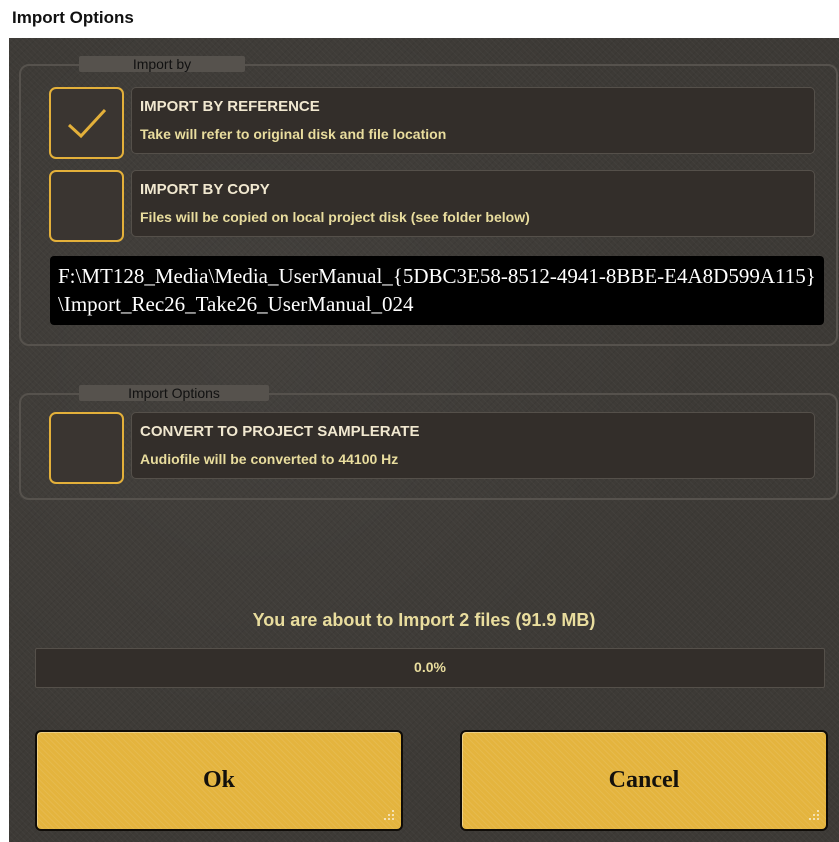 Image resolution: width=839 pixels, height=842 pixels. I want to click on convert-samplerate-checkbox, so click(86, 448).